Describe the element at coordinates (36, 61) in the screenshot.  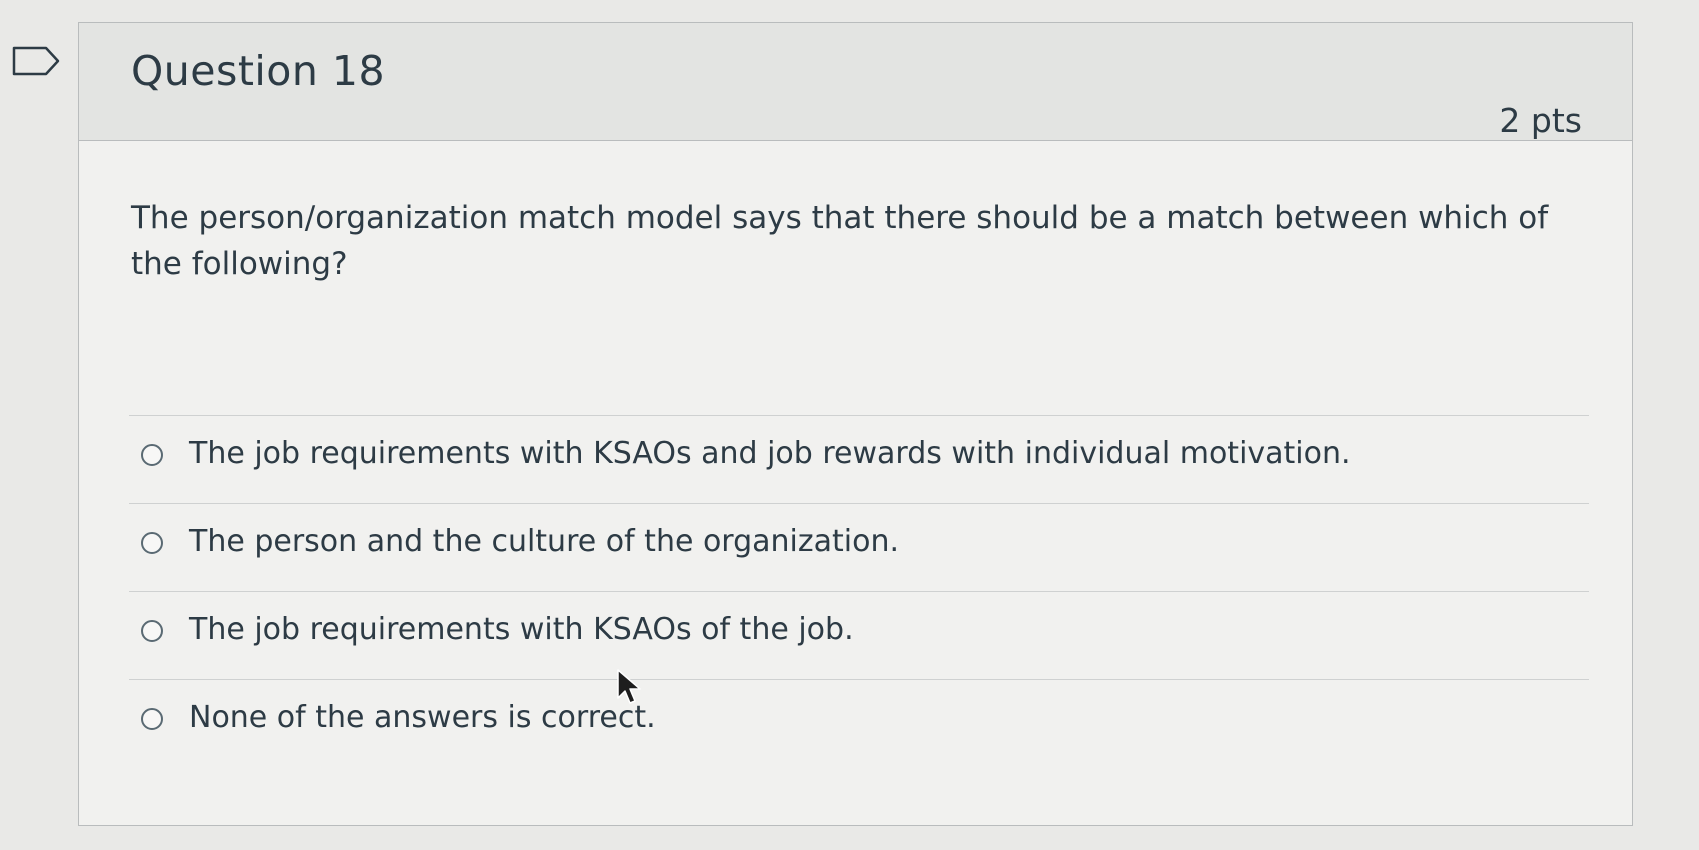
I see `flag-question-icon` at that location.